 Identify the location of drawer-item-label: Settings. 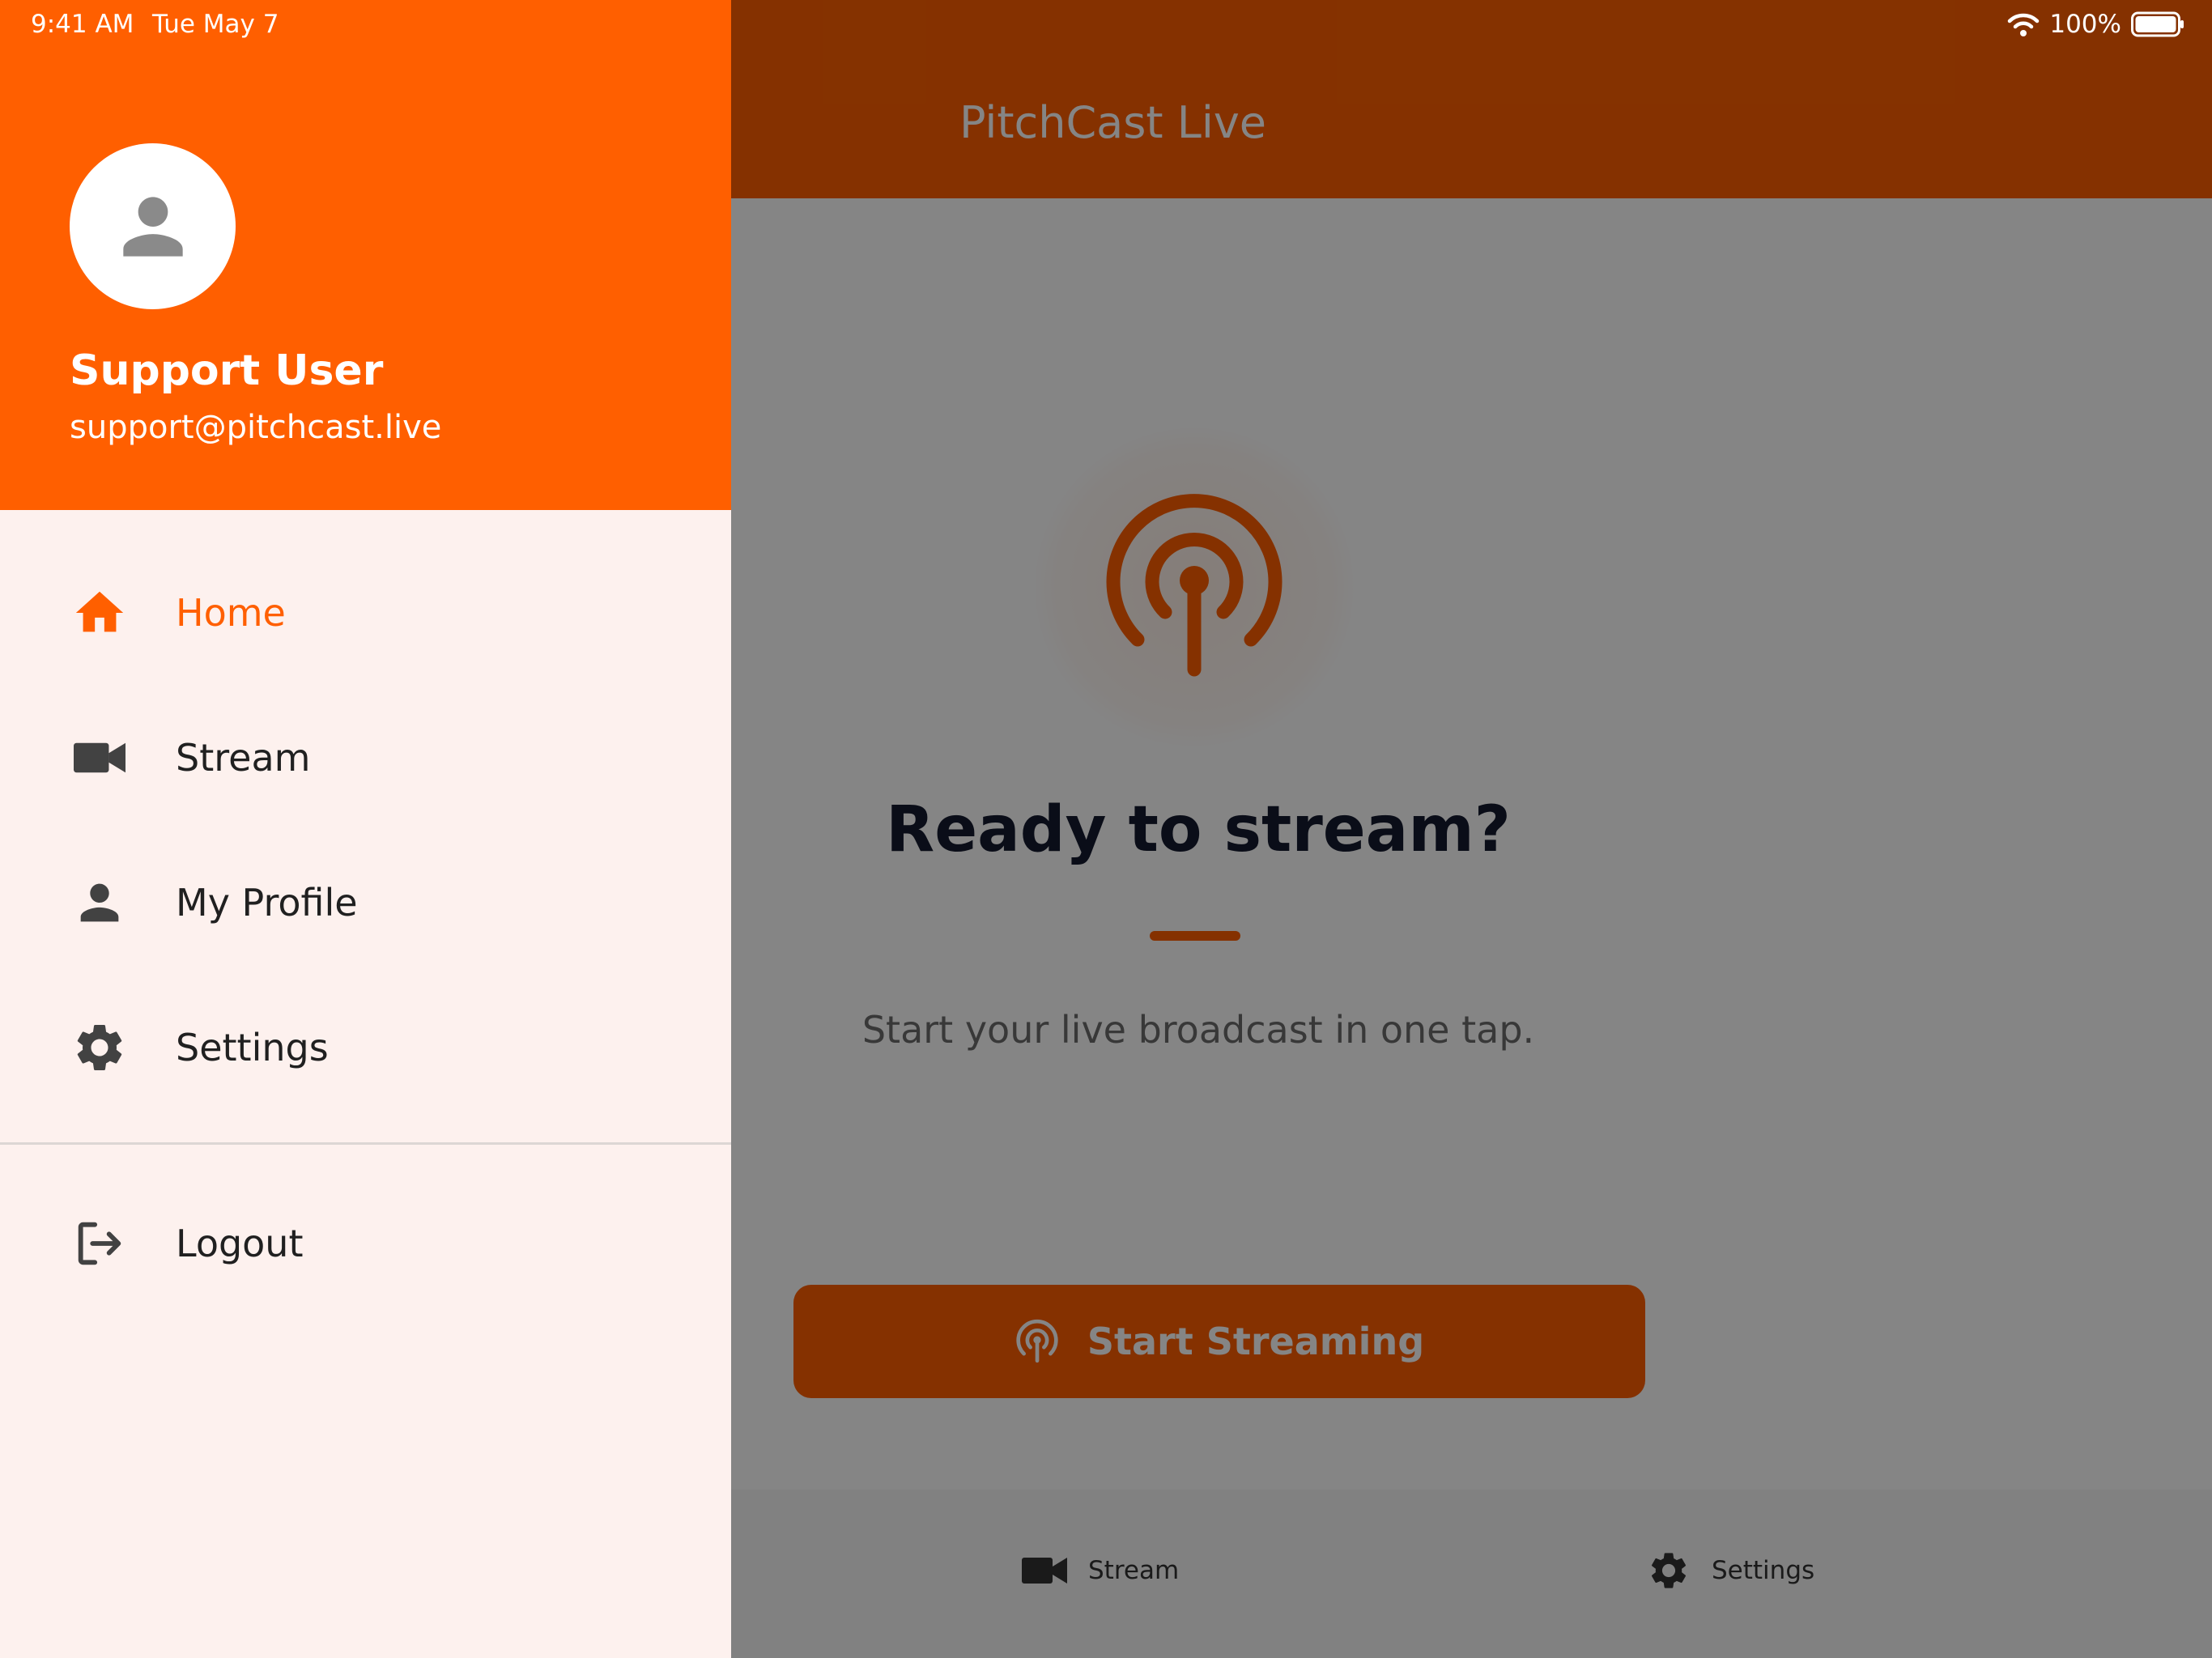
(253, 1047).